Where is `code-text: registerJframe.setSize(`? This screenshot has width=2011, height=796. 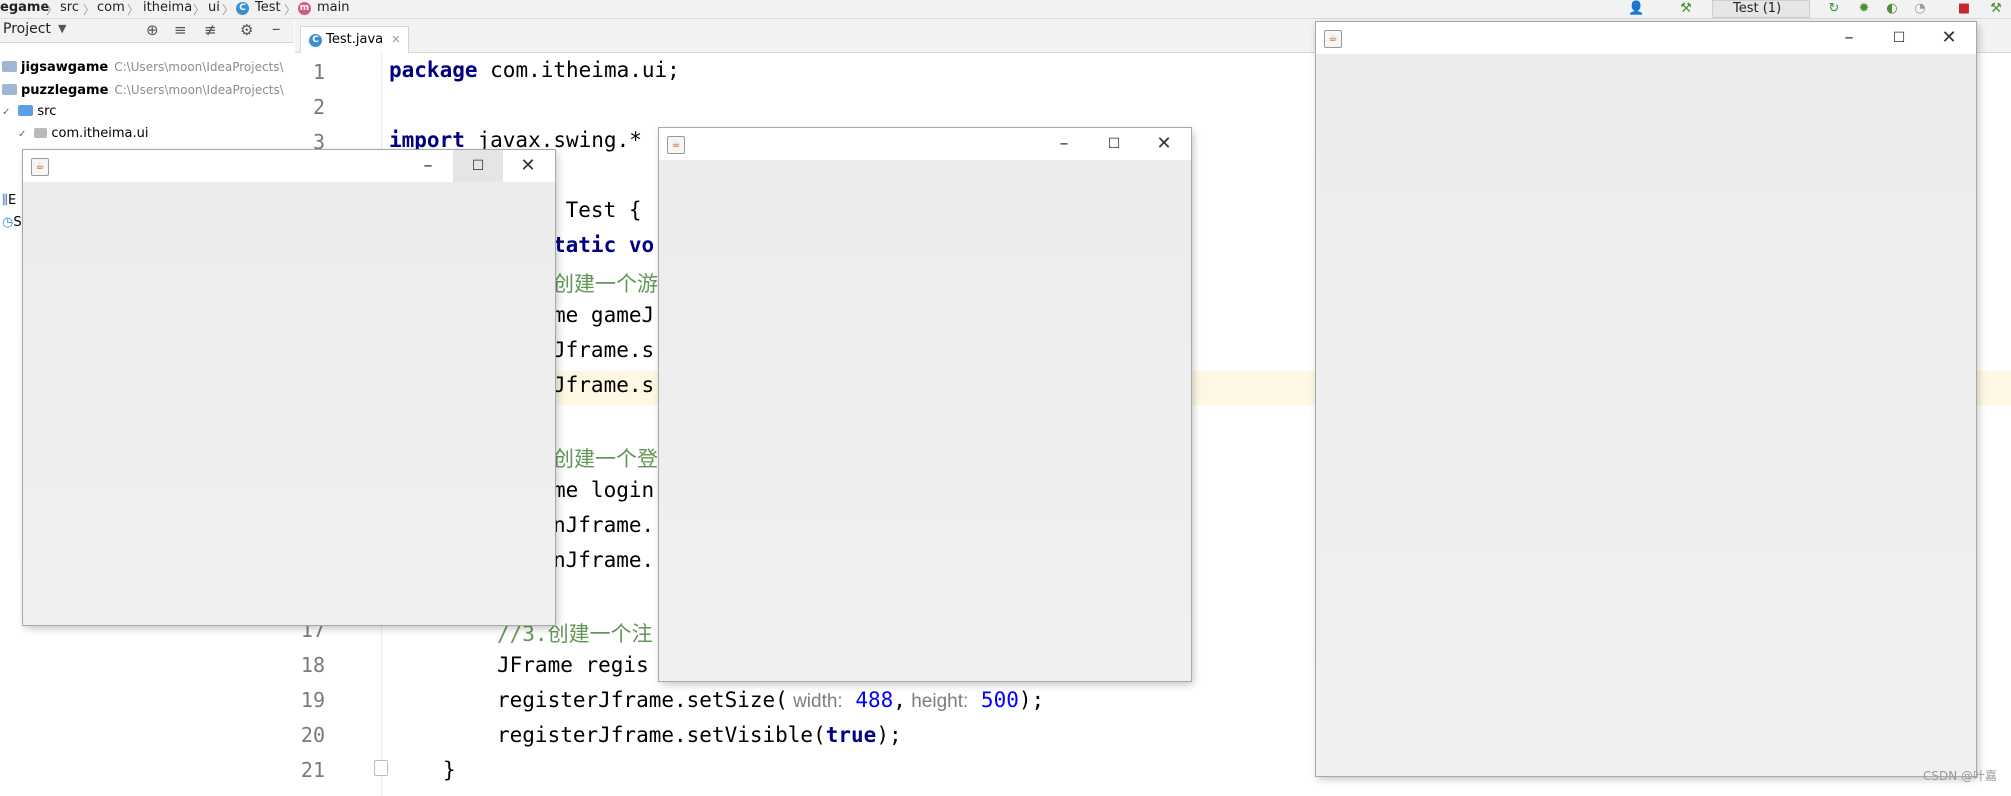 code-text: registerJframe.setSize( is located at coordinates (642, 700).